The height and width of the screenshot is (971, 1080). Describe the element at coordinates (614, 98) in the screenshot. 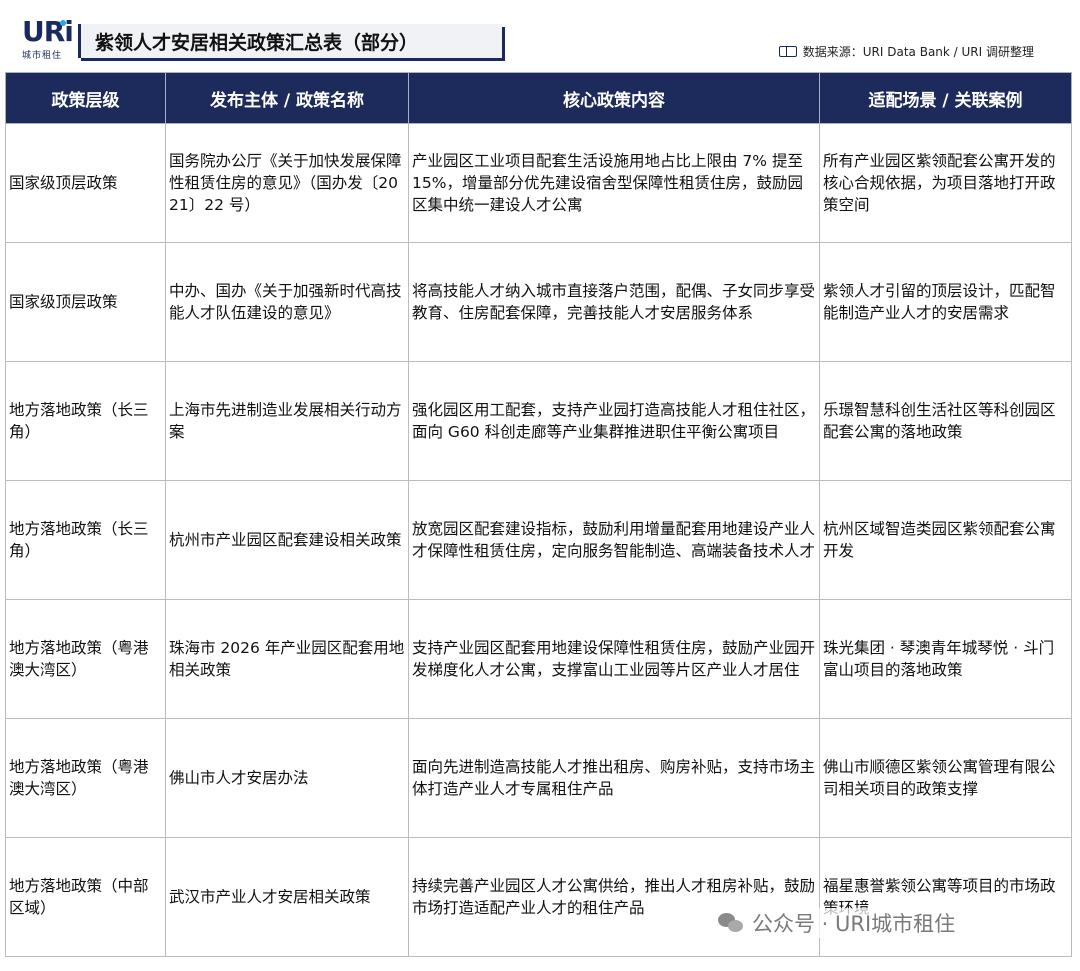

I see `header-core-content: 核心政策内容` at that location.